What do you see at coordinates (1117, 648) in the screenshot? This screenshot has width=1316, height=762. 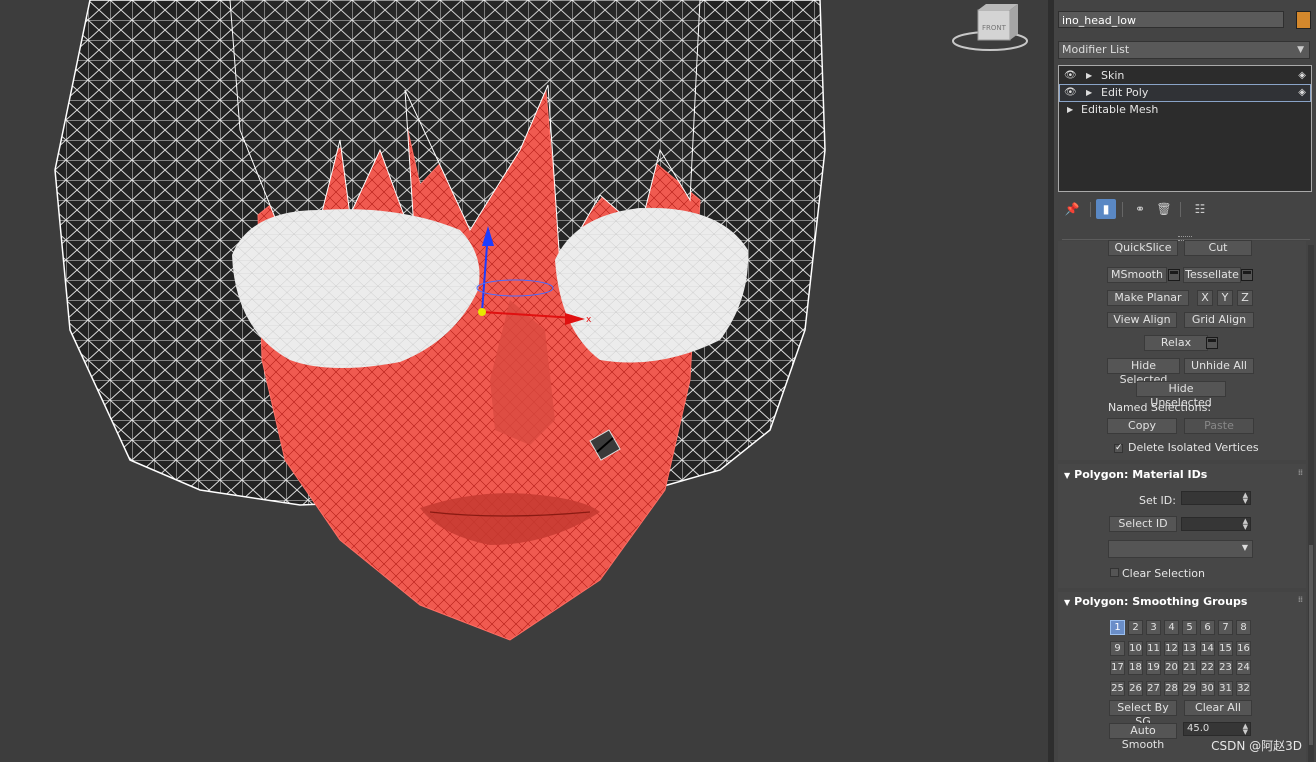 I see `smoothing-group-button: 9` at bounding box center [1117, 648].